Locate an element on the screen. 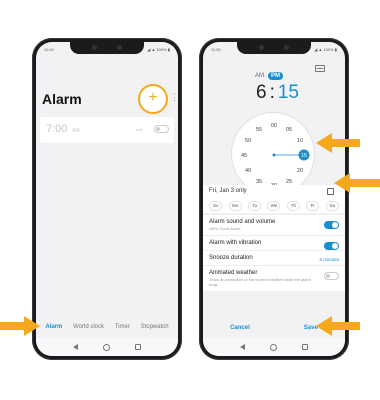 The height and width of the screenshot is (400, 380). tab-stopwatch: Stopwatch is located at coordinates (155, 327).